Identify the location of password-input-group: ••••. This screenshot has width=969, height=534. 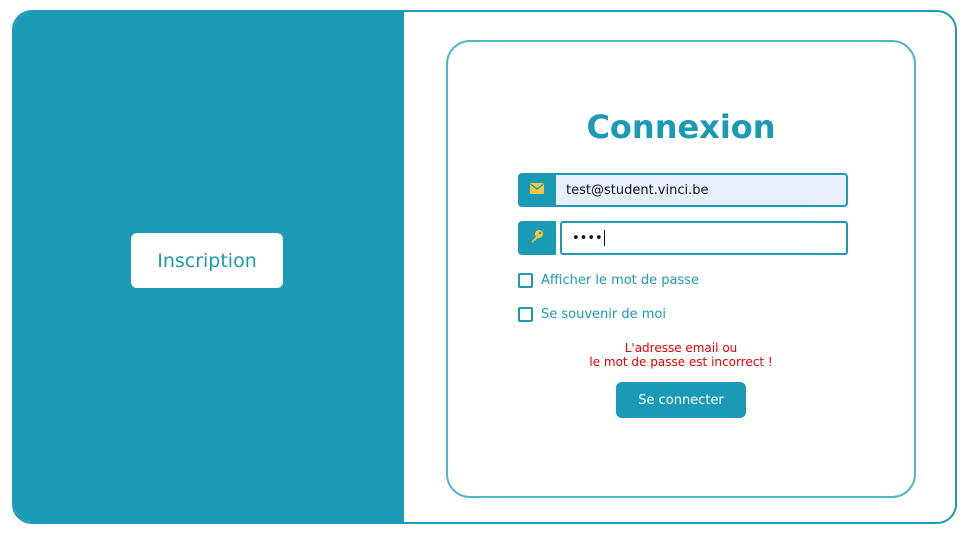
(683, 238).